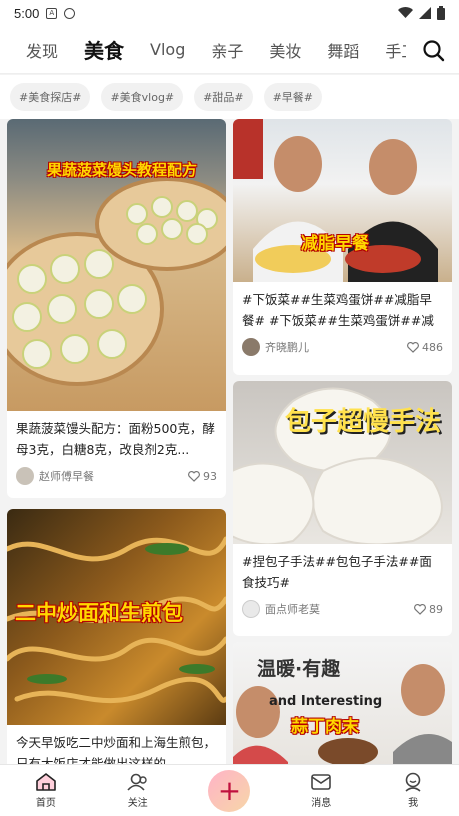 The height and width of the screenshot is (816, 459). Describe the element at coordinates (142, 97) in the screenshot. I see `chip-food-vlog: #美食vlog#` at that location.